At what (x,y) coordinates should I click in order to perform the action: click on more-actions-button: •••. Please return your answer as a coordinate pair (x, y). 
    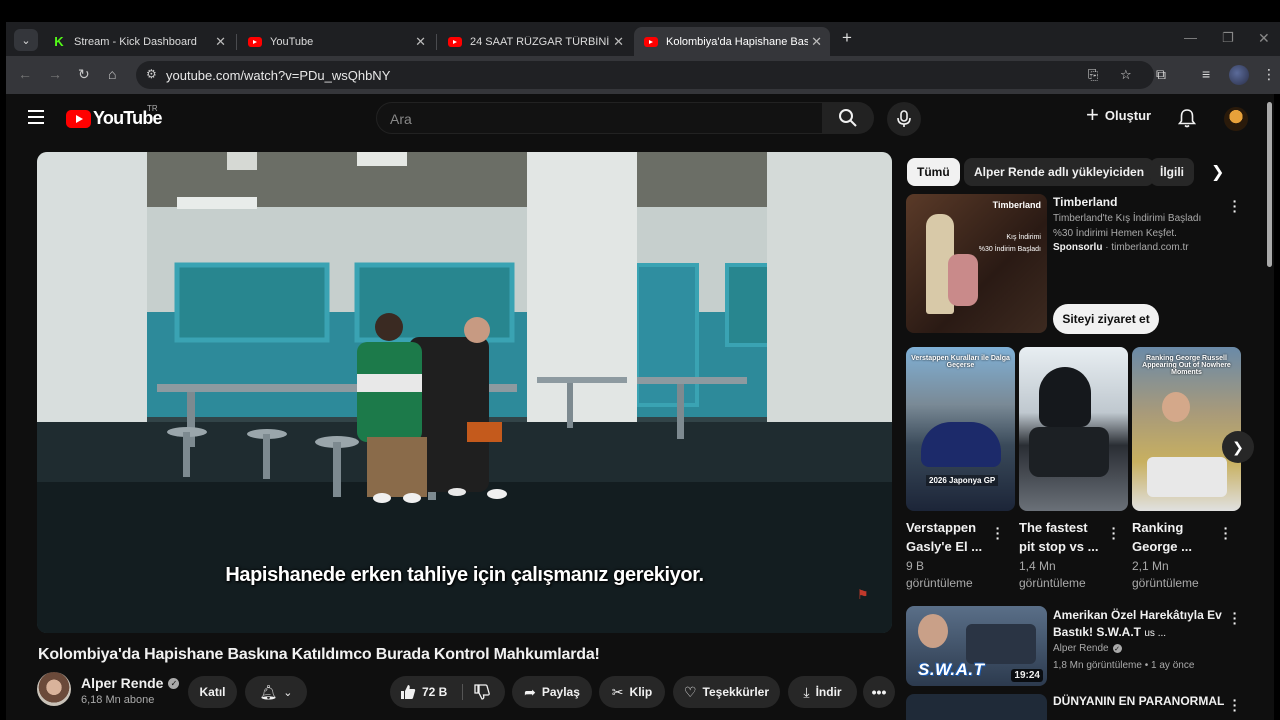
    Looking at the image, I should click on (879, 692).